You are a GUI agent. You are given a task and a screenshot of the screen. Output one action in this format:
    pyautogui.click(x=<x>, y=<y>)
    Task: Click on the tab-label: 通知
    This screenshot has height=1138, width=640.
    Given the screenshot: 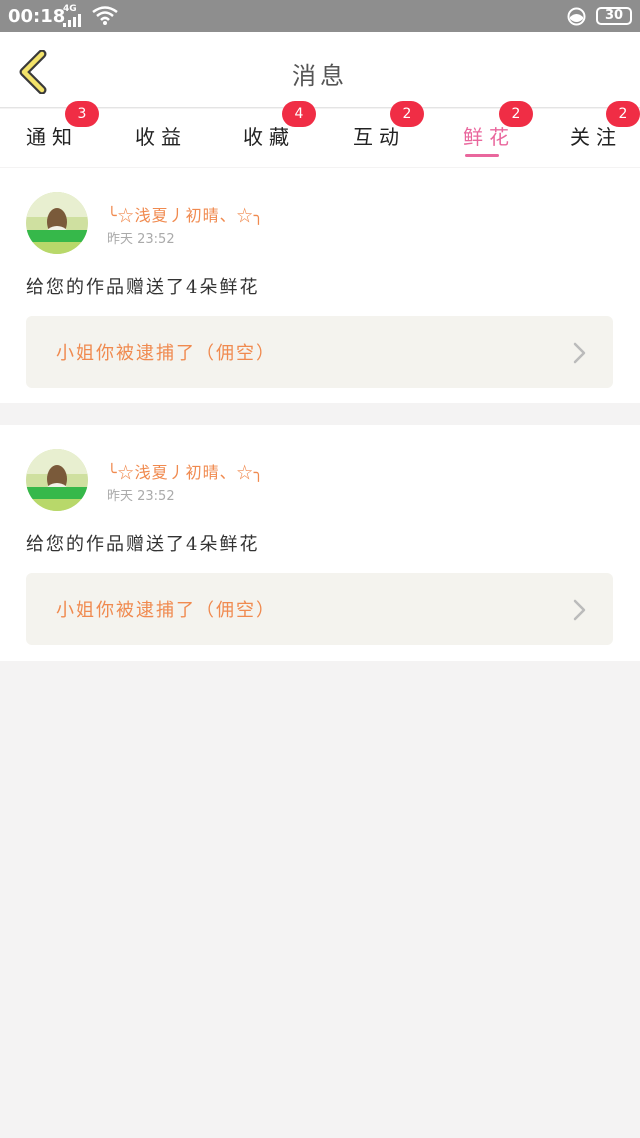 What is the action you would take?
    pyautogui.click(x=52, y=137)
    